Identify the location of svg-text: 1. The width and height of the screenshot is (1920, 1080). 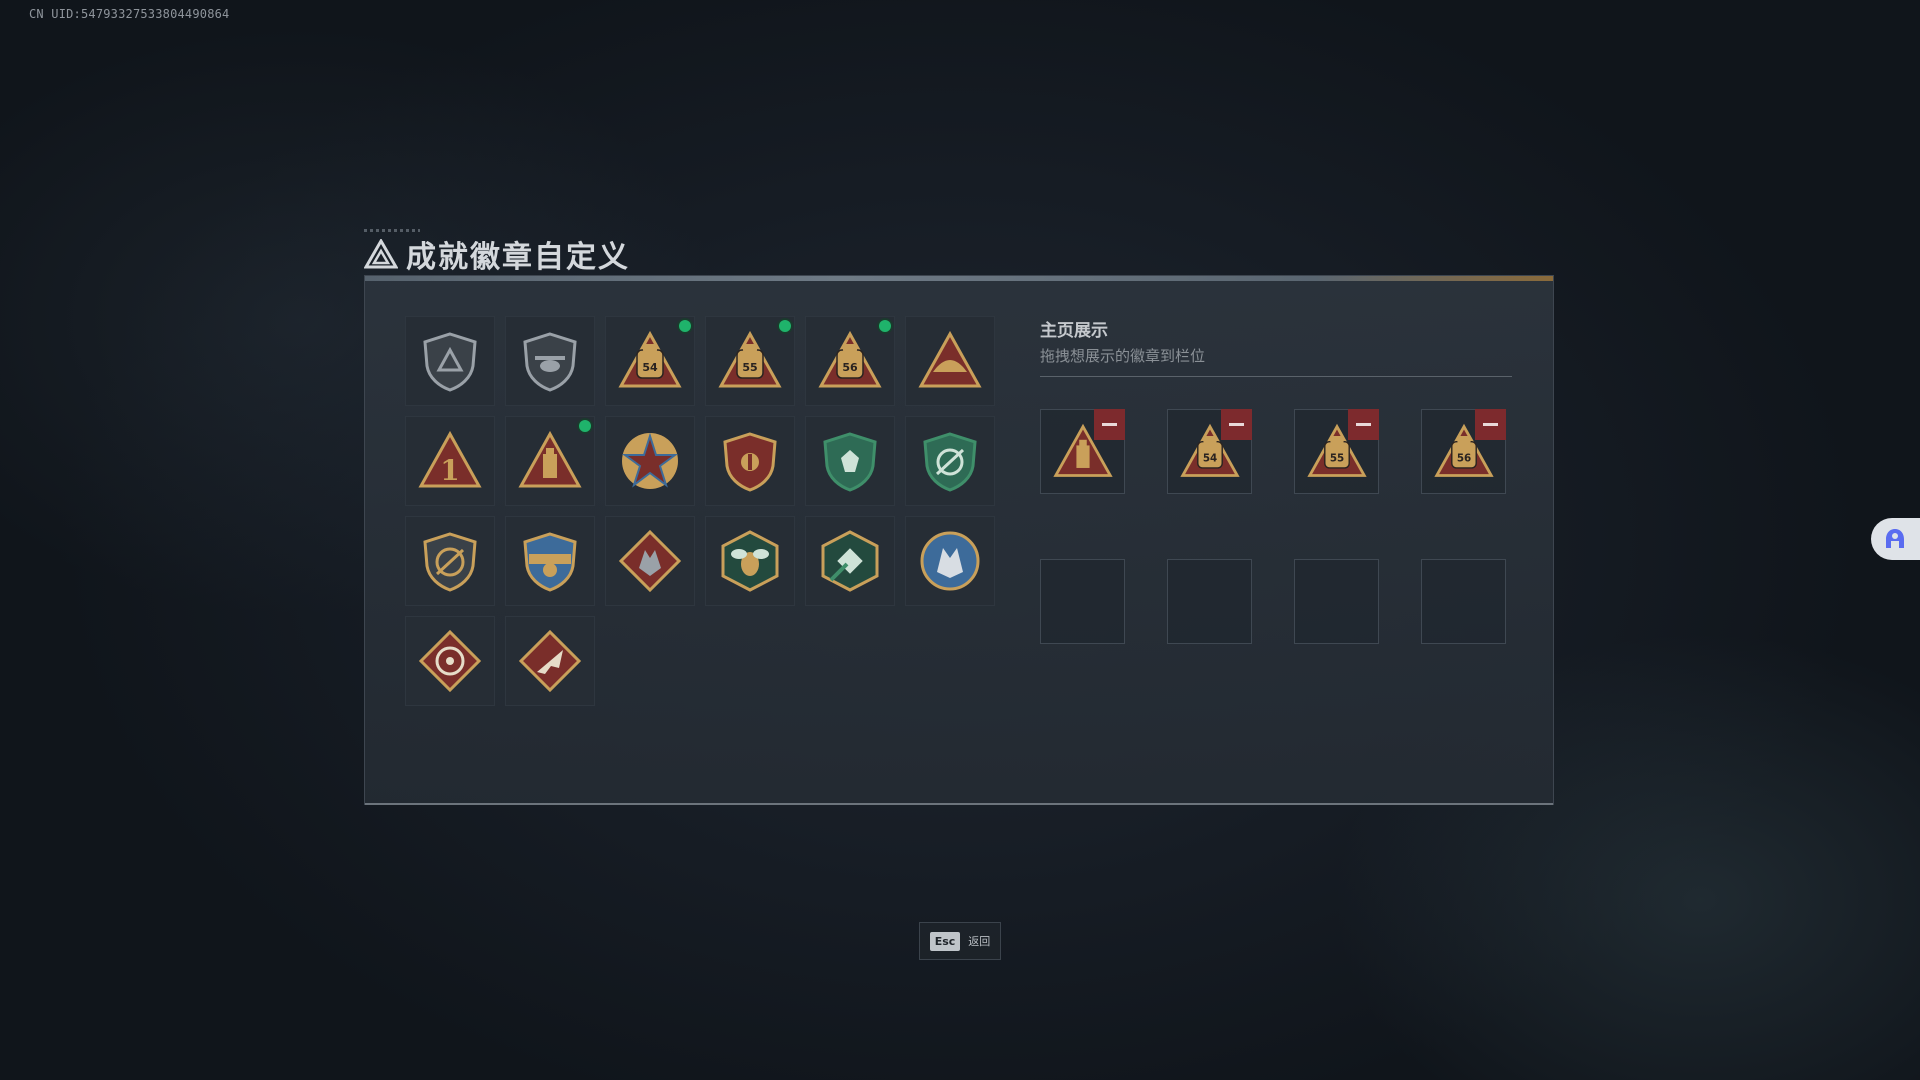
(449, 470).